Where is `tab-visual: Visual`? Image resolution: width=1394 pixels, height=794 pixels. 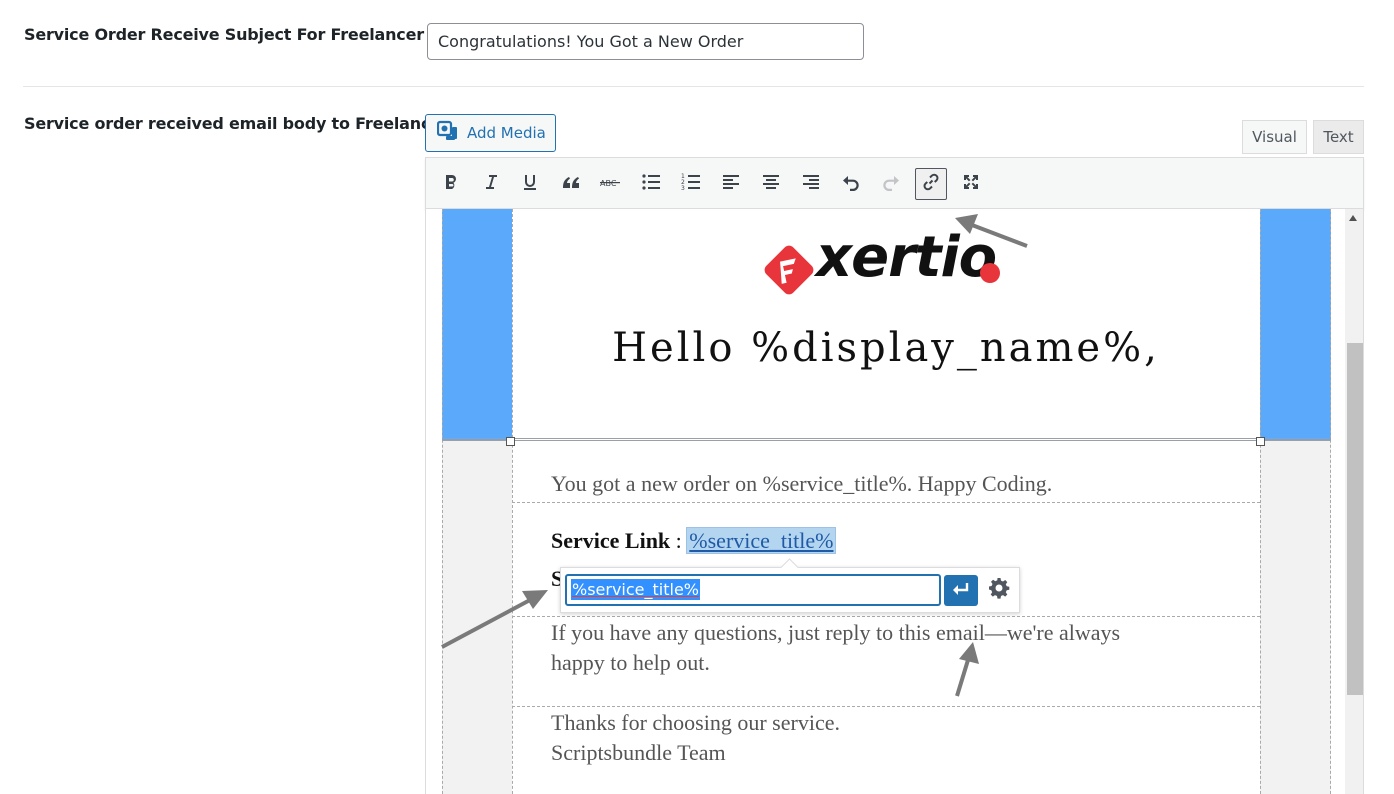 tab-visual: Visual is located at coordinates (1274, 137).